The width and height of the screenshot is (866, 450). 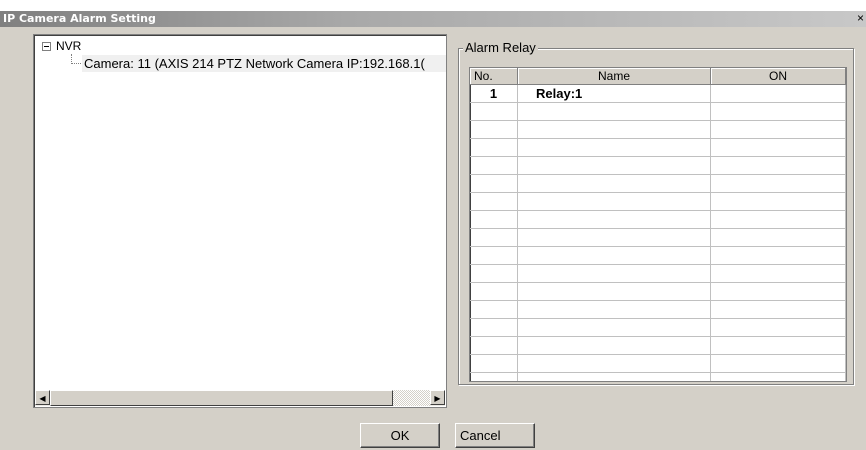 What do you see at coordinates (76, 63) in the screenshot?
I see `tree-connector` at bounding box center [76, 63].